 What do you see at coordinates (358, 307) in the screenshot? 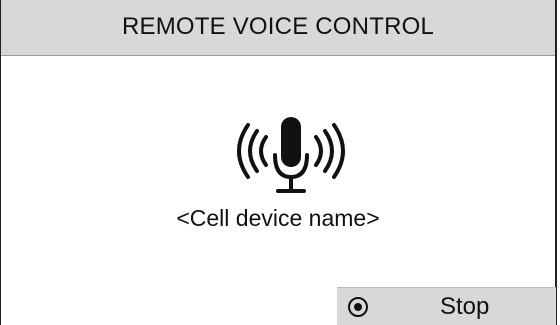
I see `radio-button-icon` at bounding box center [358, 307].